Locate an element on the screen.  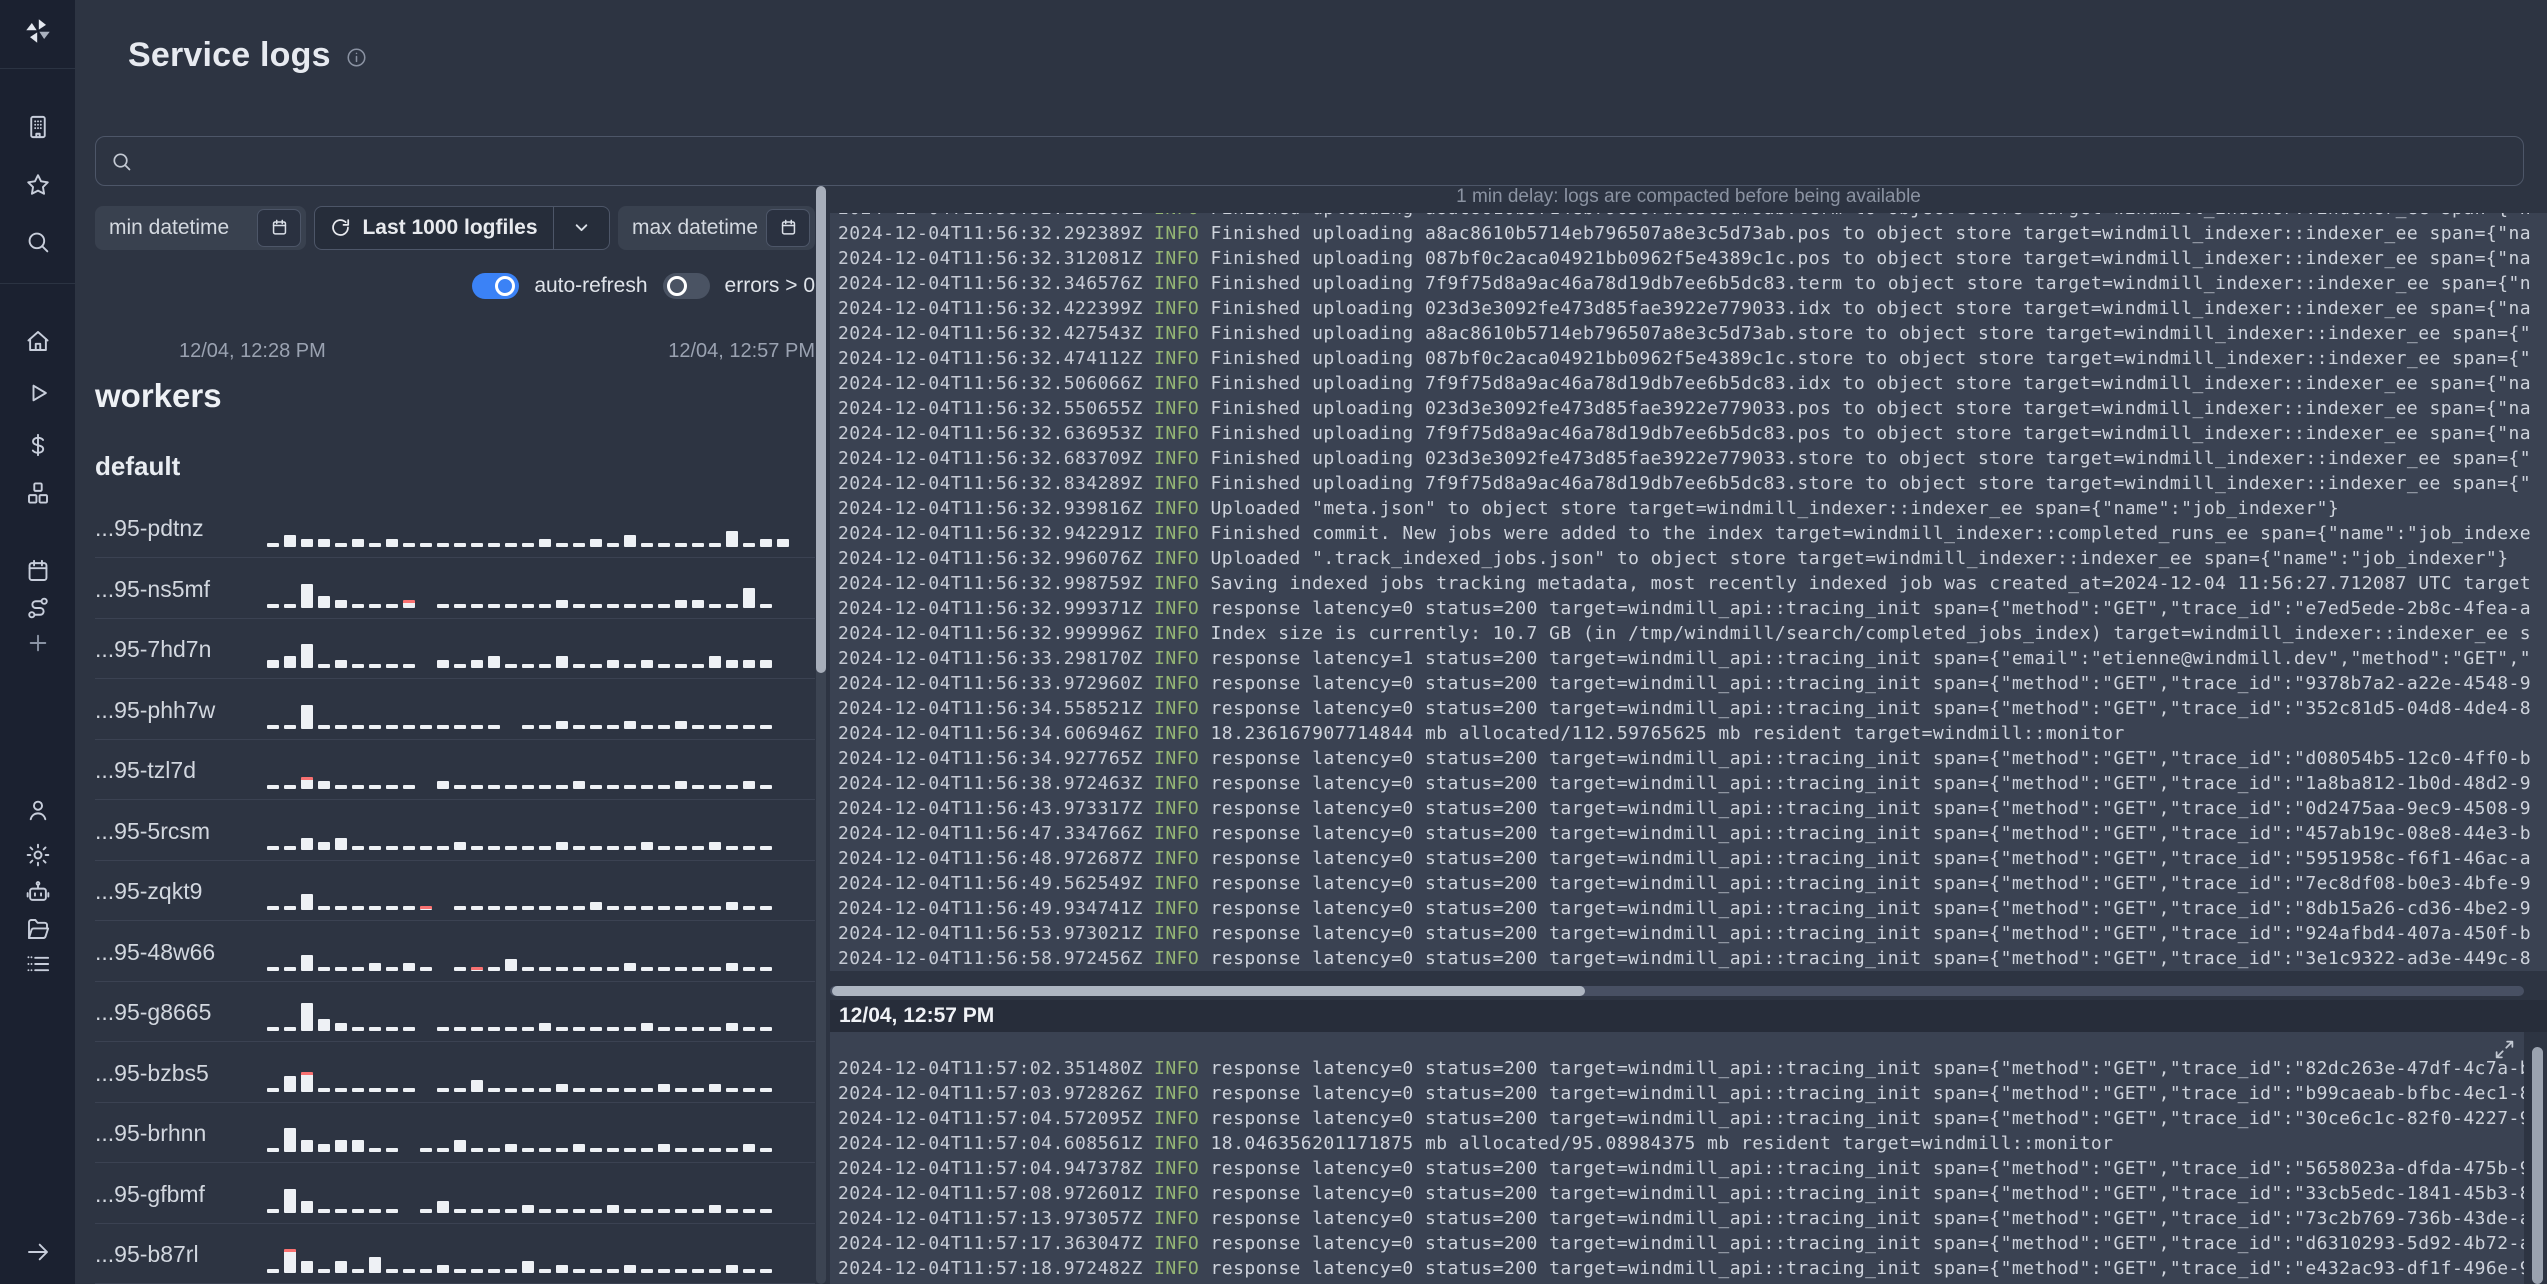
horizontal-scrollbar is located at coordinates (1677, 991).